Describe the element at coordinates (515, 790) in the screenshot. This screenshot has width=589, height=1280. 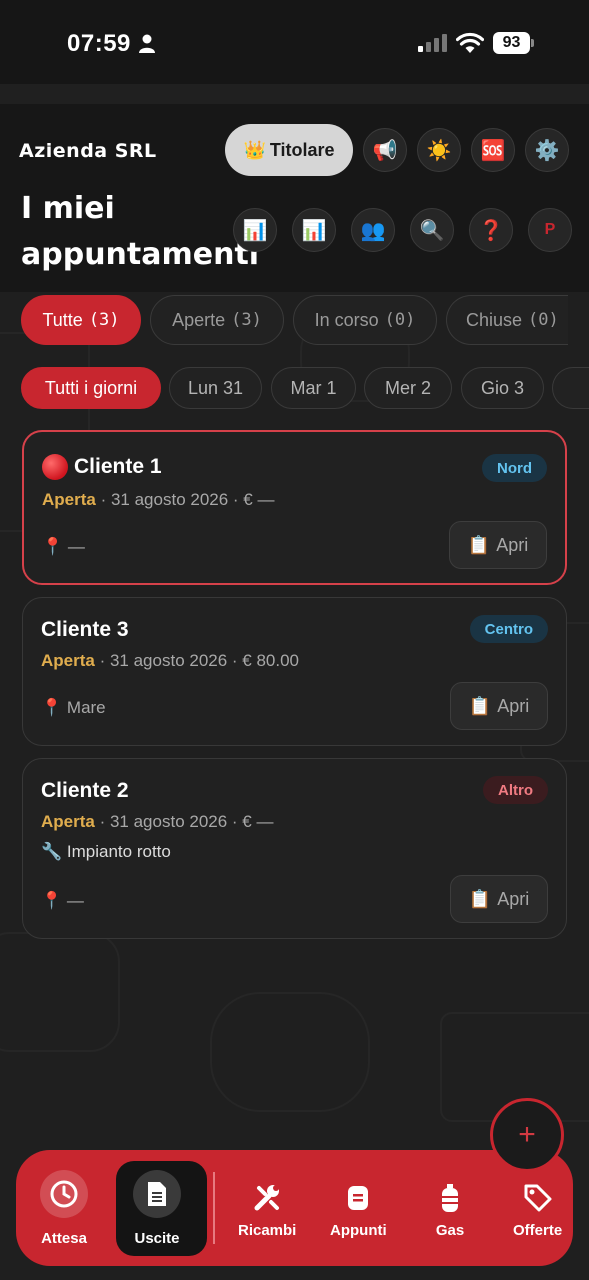
I see `zone-badge: Altro` at that location.